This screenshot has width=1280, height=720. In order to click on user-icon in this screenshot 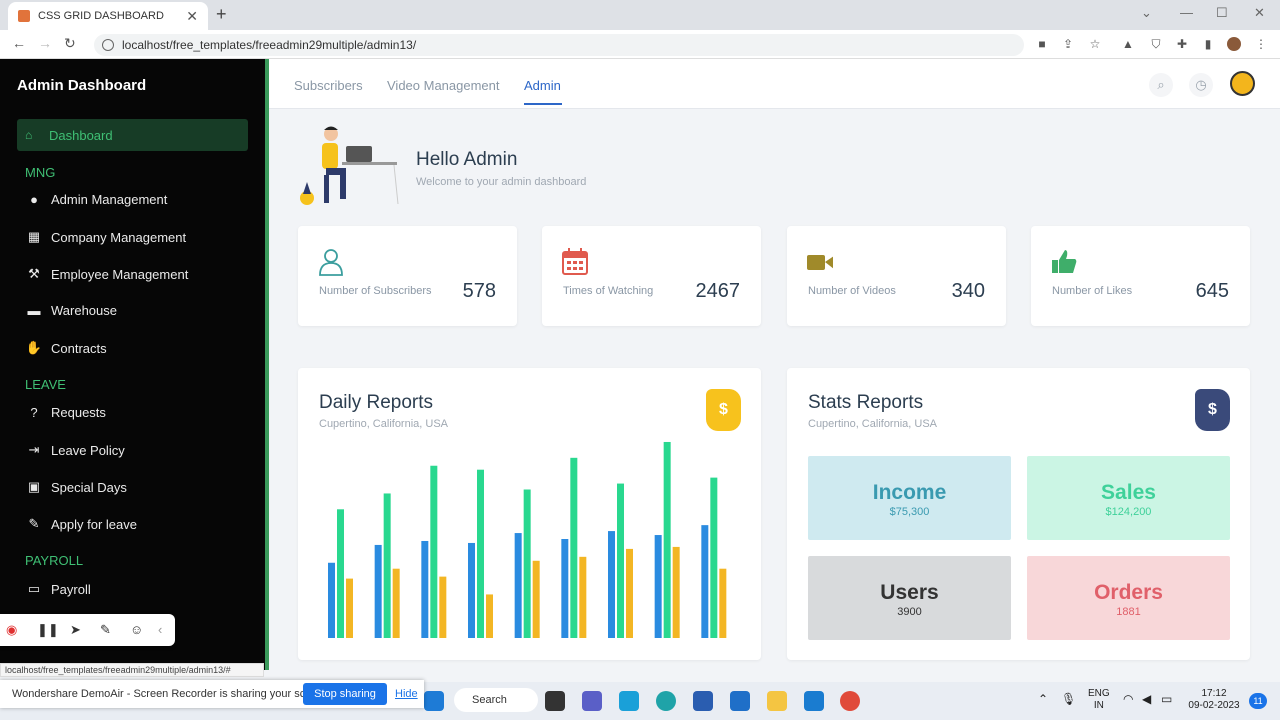, I will do `click(331, 262)`.